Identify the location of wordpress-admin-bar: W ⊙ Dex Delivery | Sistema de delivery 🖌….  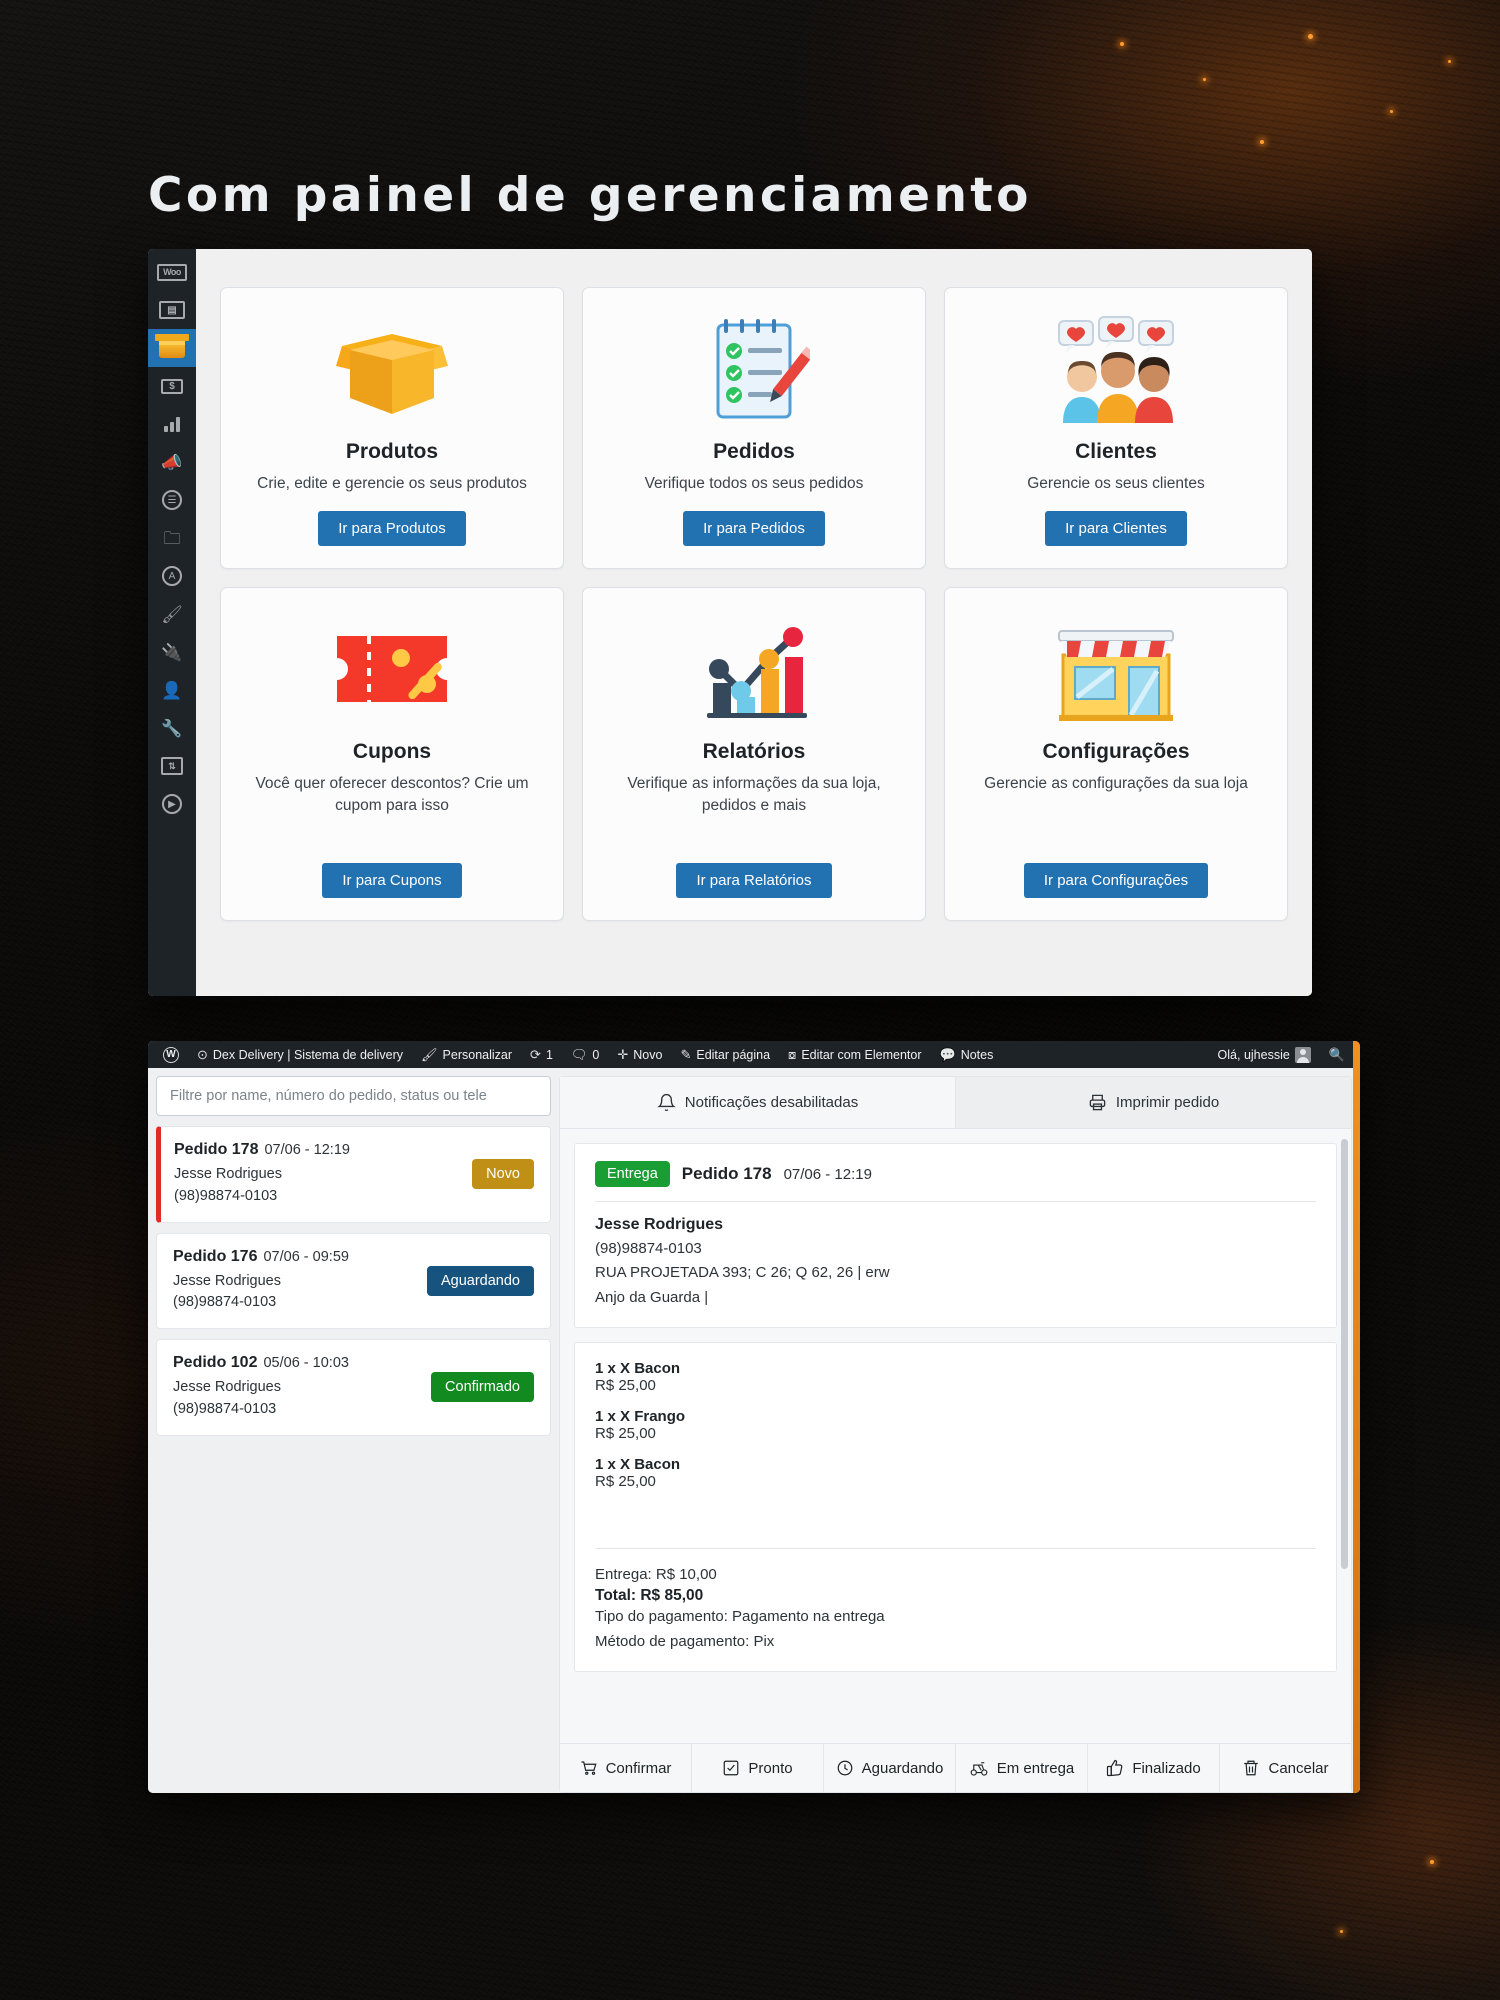
(754, 1054).